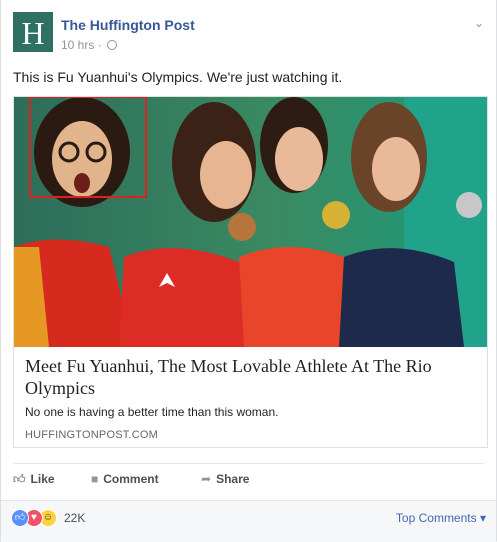  I want to click on chevron-down-icon: ⌄, so click(479, 23).